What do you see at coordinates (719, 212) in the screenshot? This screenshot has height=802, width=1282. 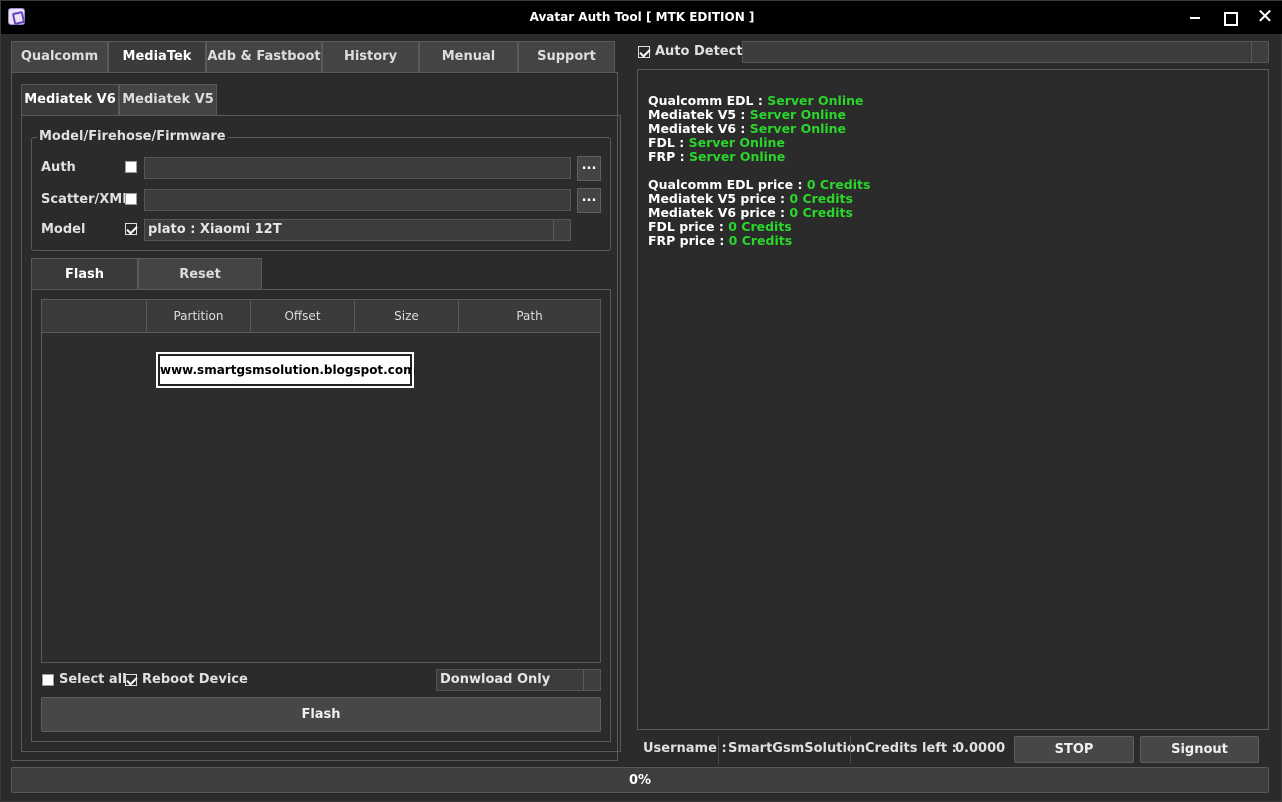 I see `log-label: Mediatek V6 price :` at bounding box center [719, 212].